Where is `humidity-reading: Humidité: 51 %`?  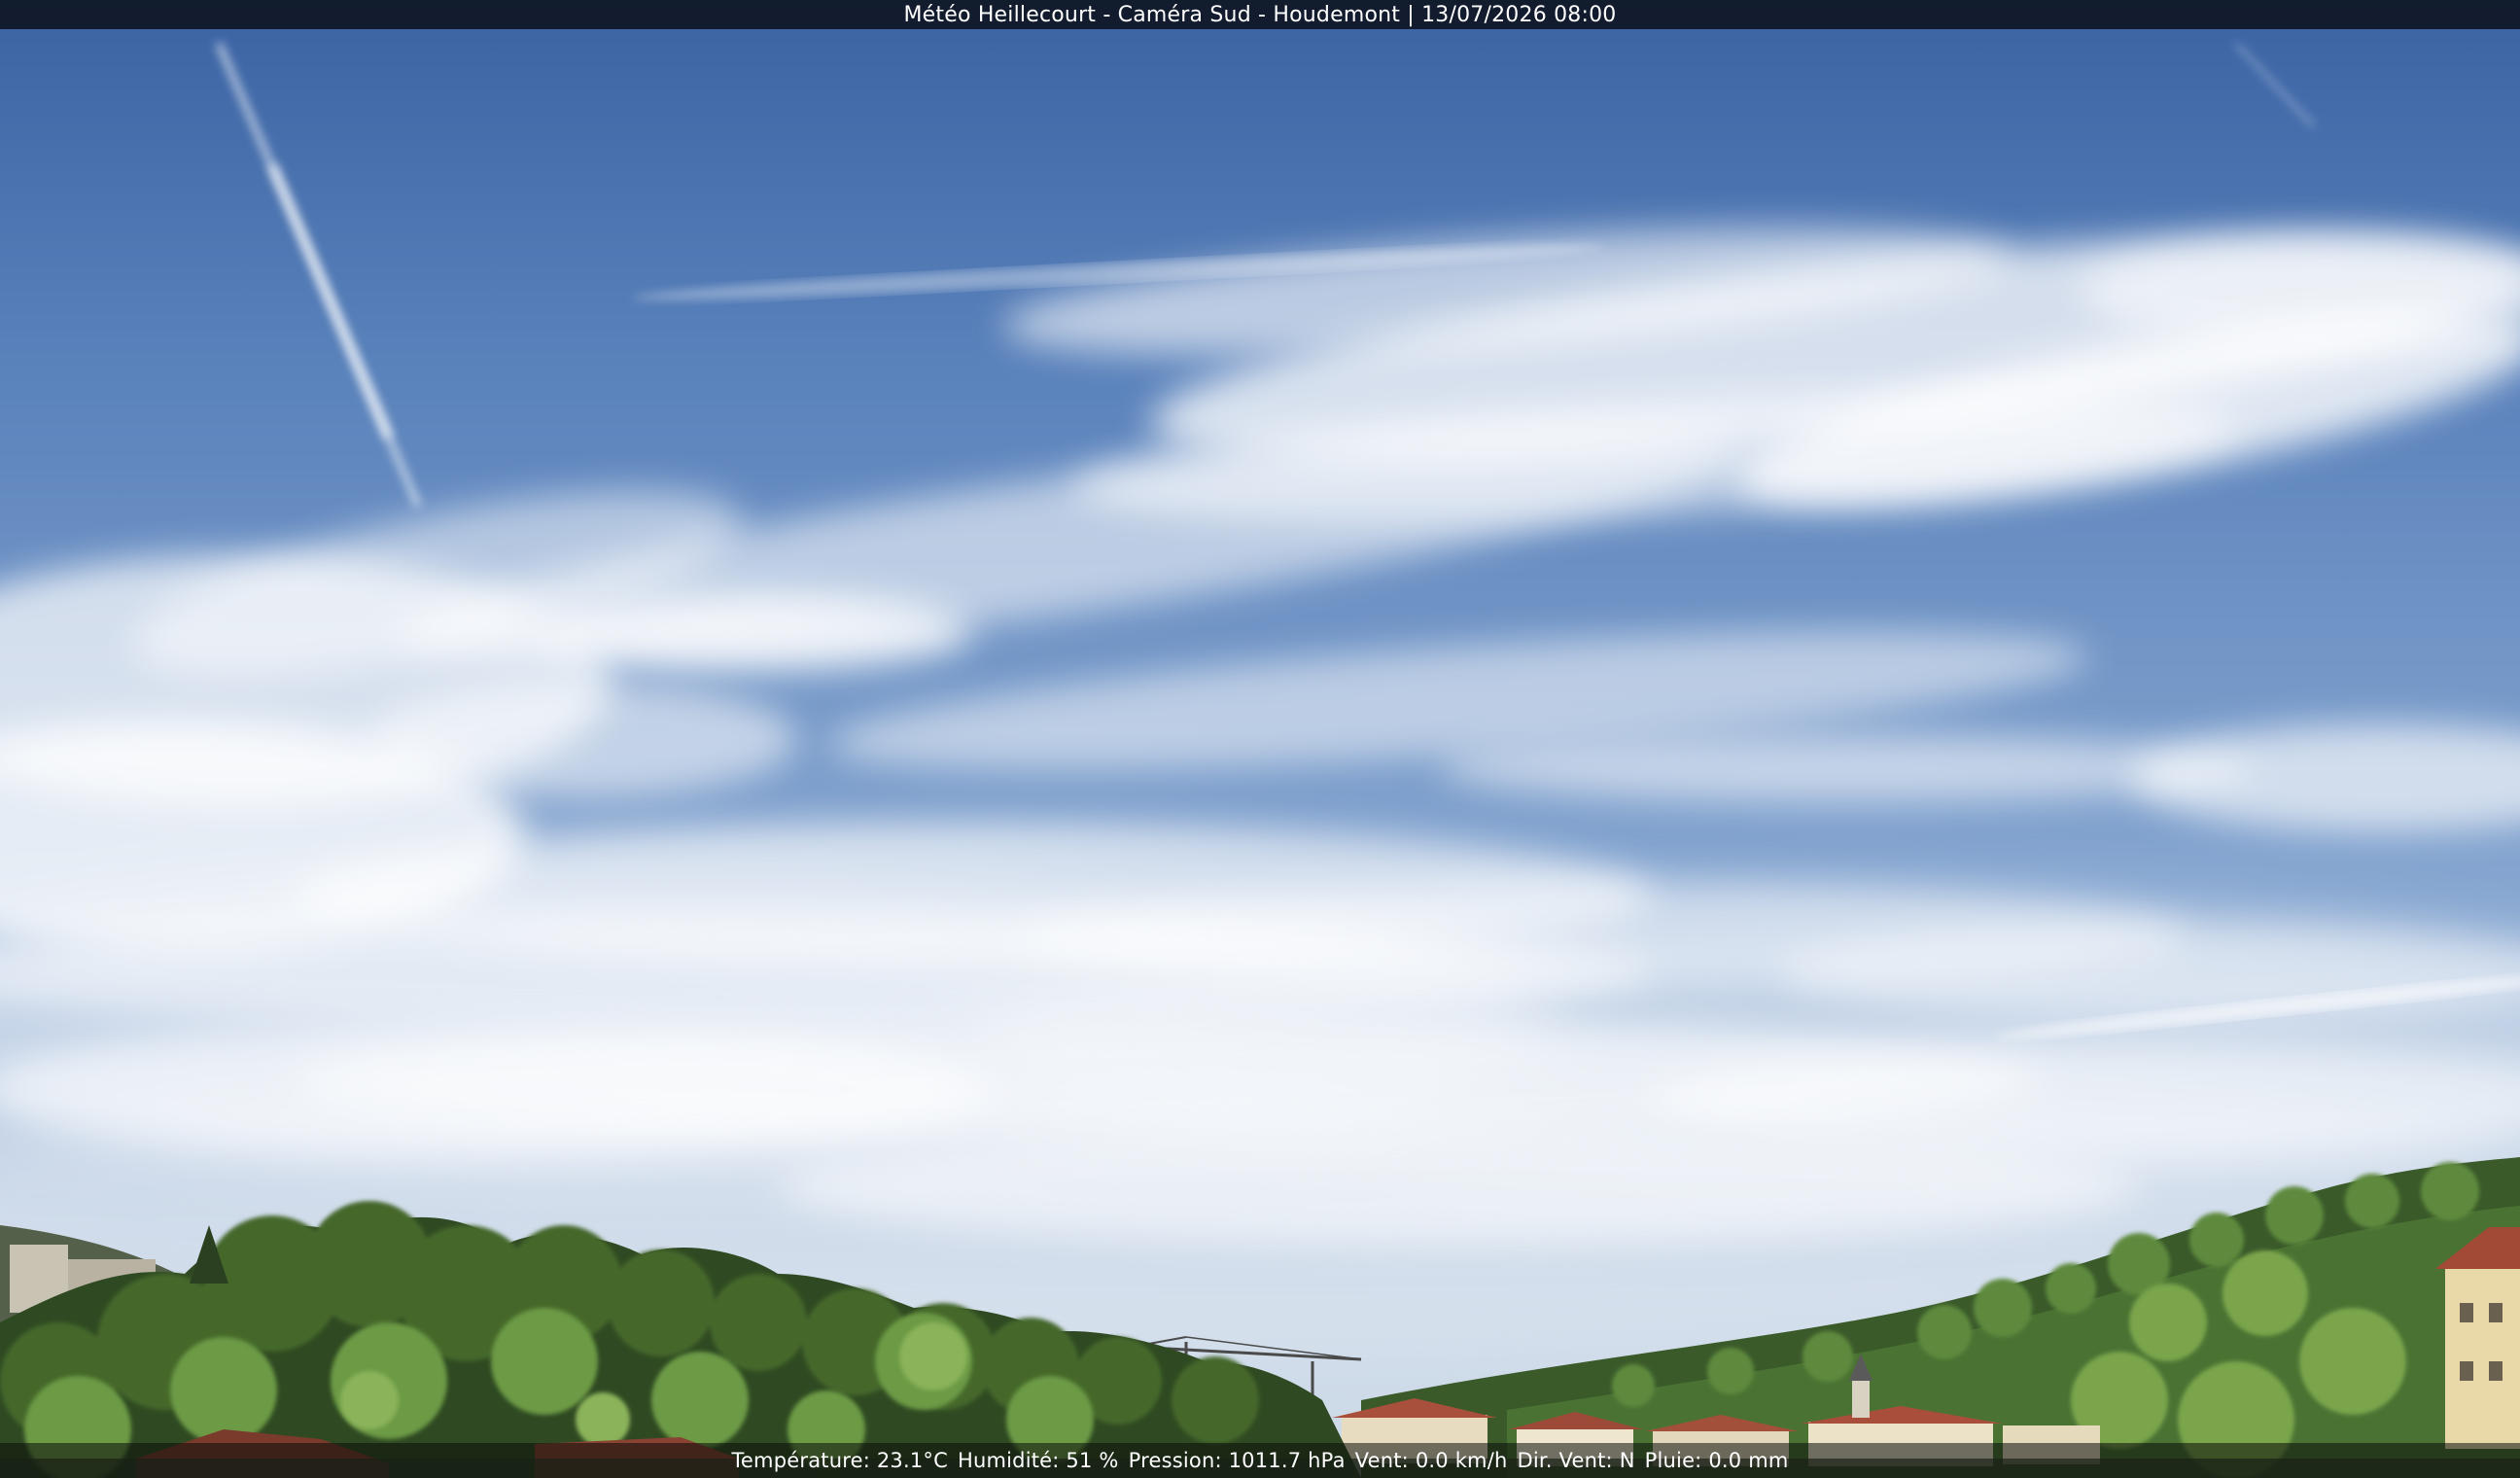 humidity-reading: Humidité: 51 % is located at coordinates (1038, 1460).